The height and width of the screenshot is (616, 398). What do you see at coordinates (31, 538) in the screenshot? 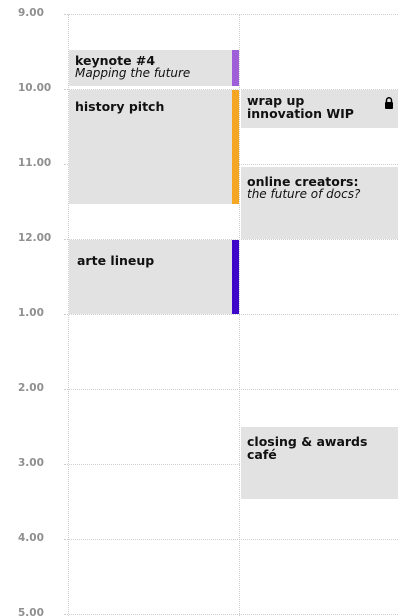
I see `time-label-4: 4.00` at bounding box center [31, 538].